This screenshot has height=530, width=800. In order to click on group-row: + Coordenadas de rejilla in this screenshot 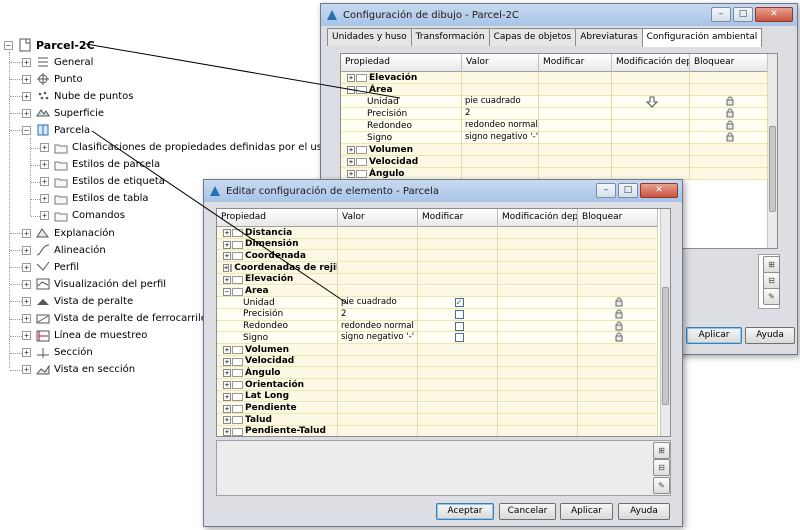, I will do `click(437, 268)`.